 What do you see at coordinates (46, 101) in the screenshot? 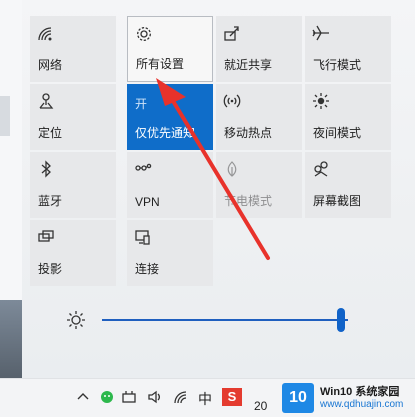
I see `location-icon` at bounding box center [46, 101].